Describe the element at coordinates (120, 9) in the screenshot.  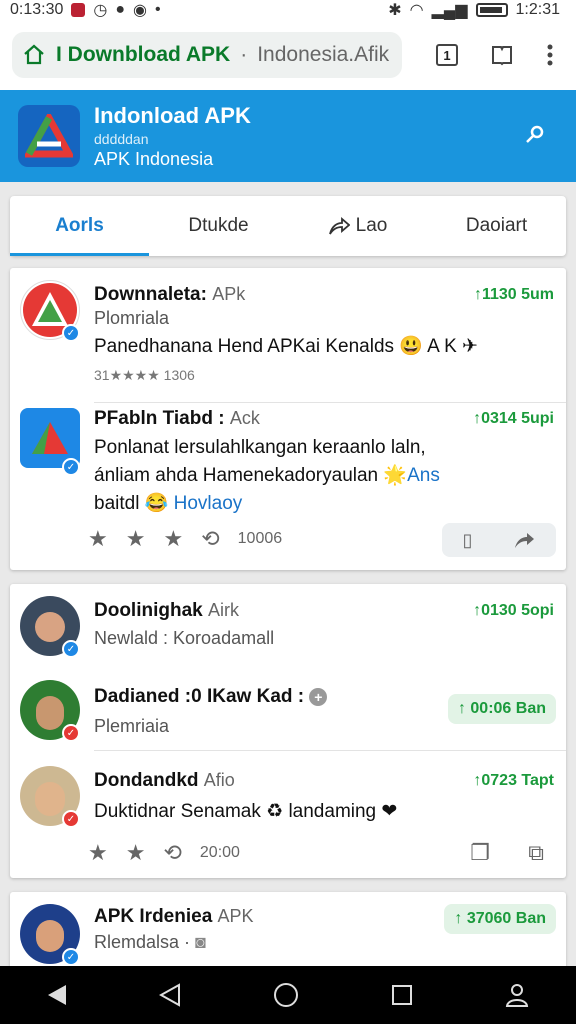
I see `settings-notif-icon: ●` at that location.